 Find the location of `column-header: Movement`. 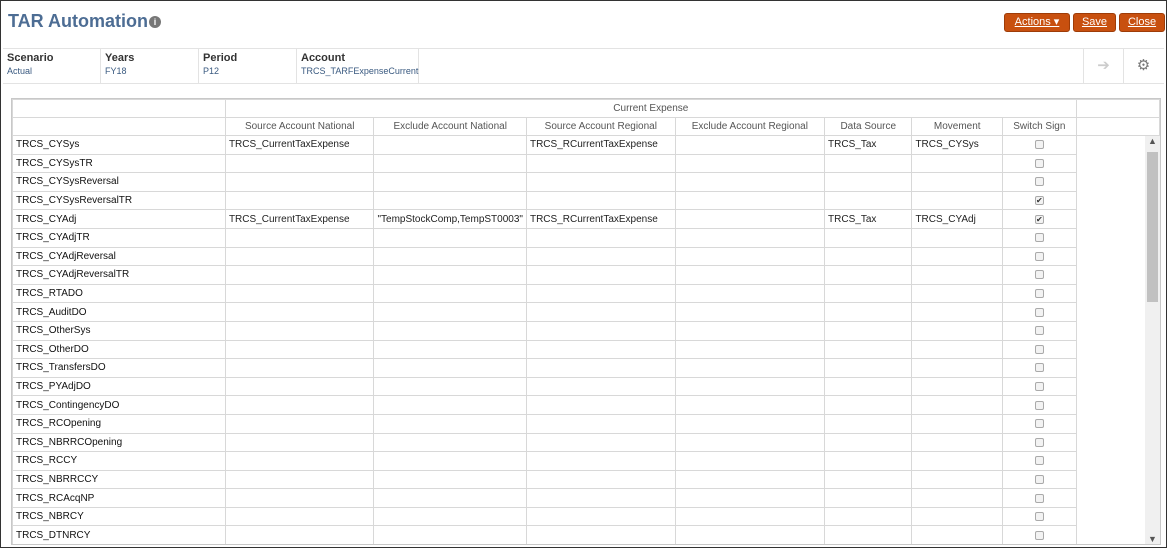

column-header: Movement is located at coordinates (957, 126).